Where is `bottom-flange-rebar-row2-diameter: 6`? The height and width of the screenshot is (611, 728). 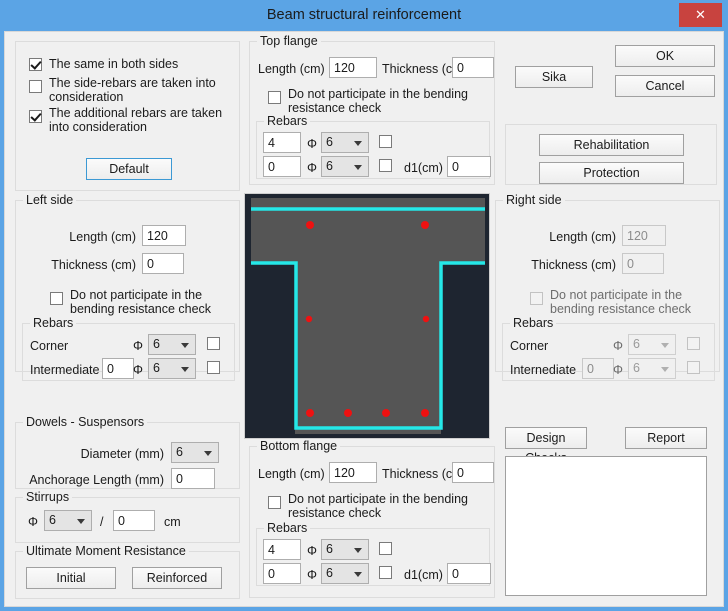
bottom-flange-rebar-row2-diameter: 6 is located at coordinates (345, 573).